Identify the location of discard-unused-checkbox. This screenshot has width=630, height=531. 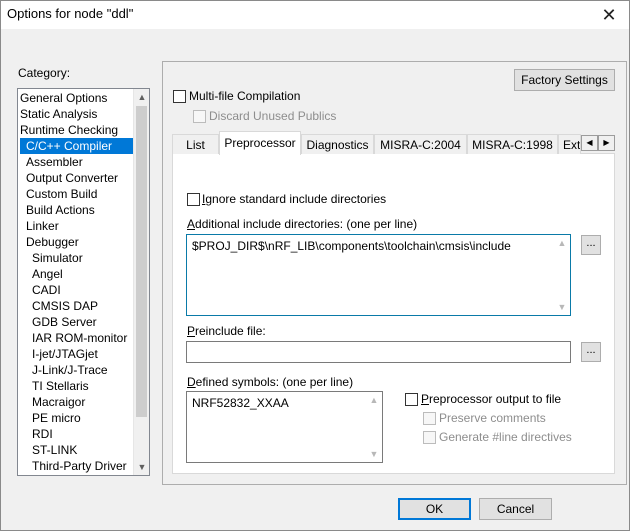
(199, 116).